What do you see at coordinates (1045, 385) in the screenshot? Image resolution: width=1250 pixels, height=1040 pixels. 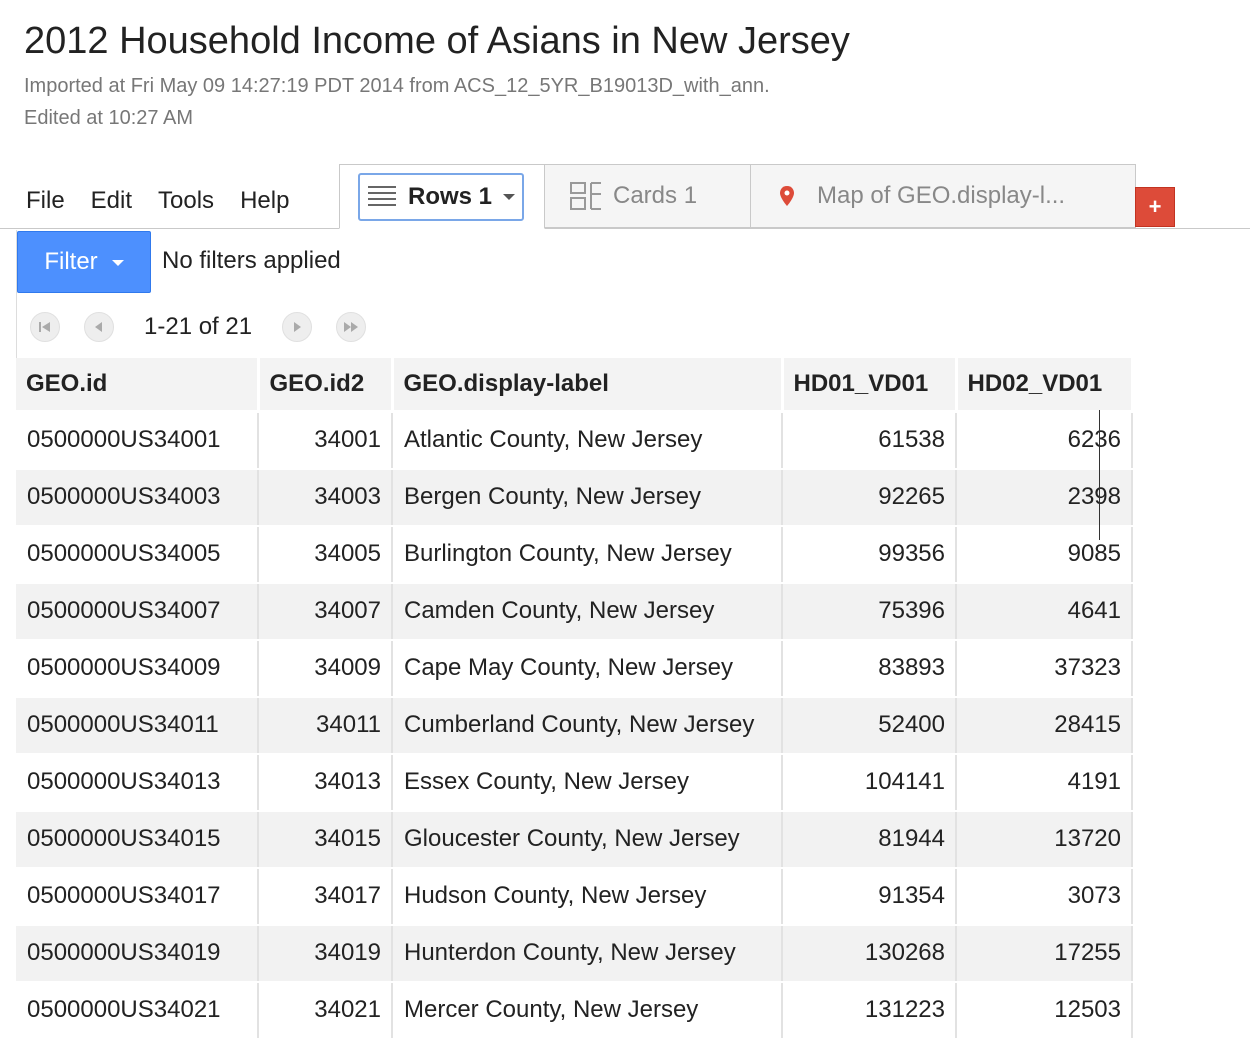 I see `column-header-hd02: HD02_VD01` at bounding box center [1045, 385].